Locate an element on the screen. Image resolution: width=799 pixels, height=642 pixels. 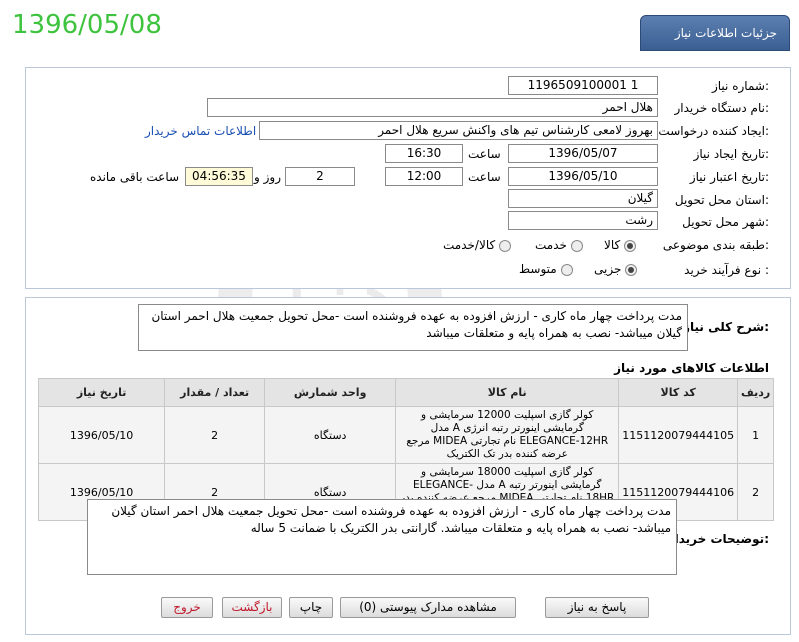
print-button: چاپ is located at coordinates (311, 607).